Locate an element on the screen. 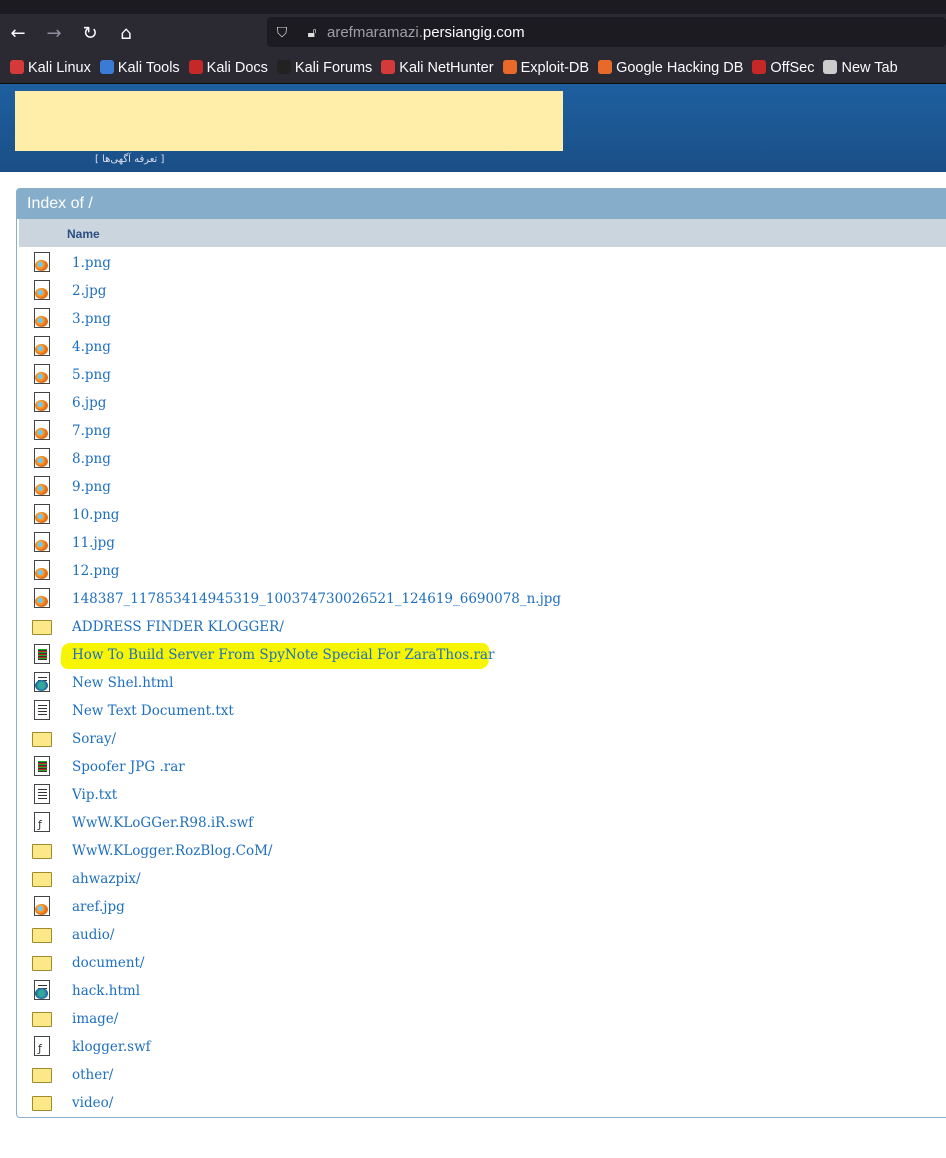 This screenshot has width=946, height=1158. file-link: WwW.KLogger.RozBlog.CoM/ is located at coordinates (172, 851).